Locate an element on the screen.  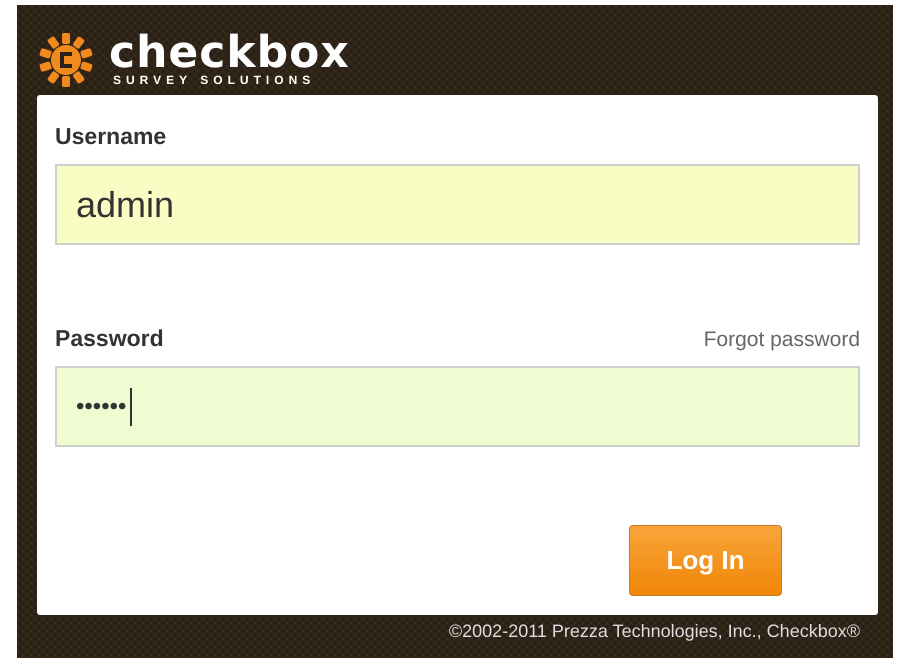
copyright-text: ©2002-2011 Prezza Technologies, Inc., Checkbox® is located at coordinates (654, 631).